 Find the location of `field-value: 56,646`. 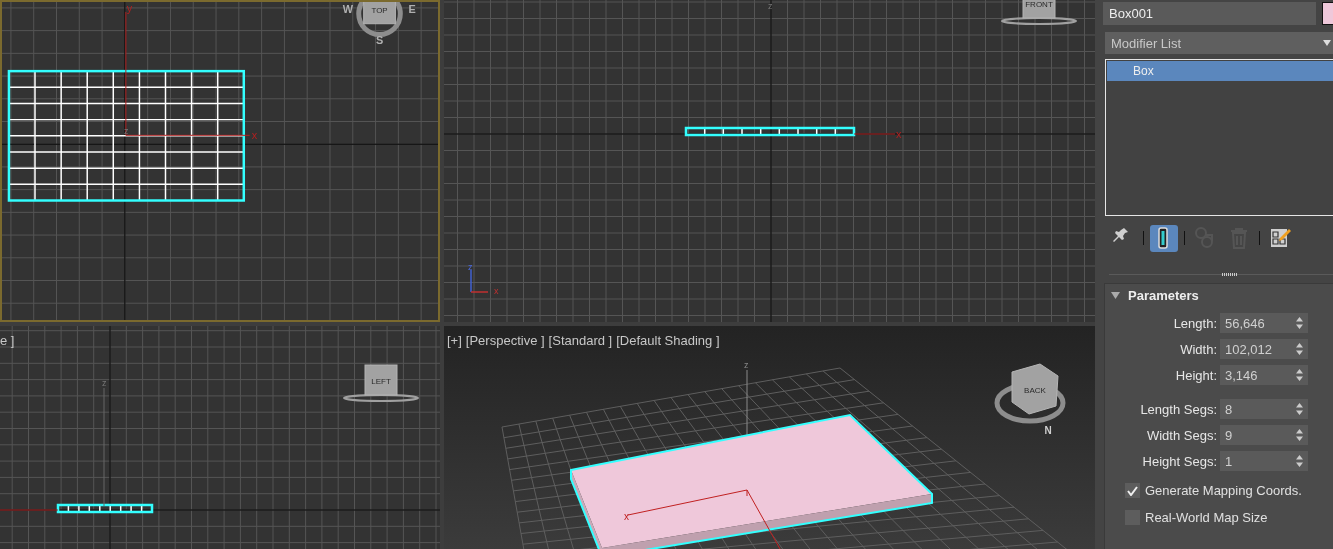

field-value: 56,646 is located at coordinates (1245, 323).